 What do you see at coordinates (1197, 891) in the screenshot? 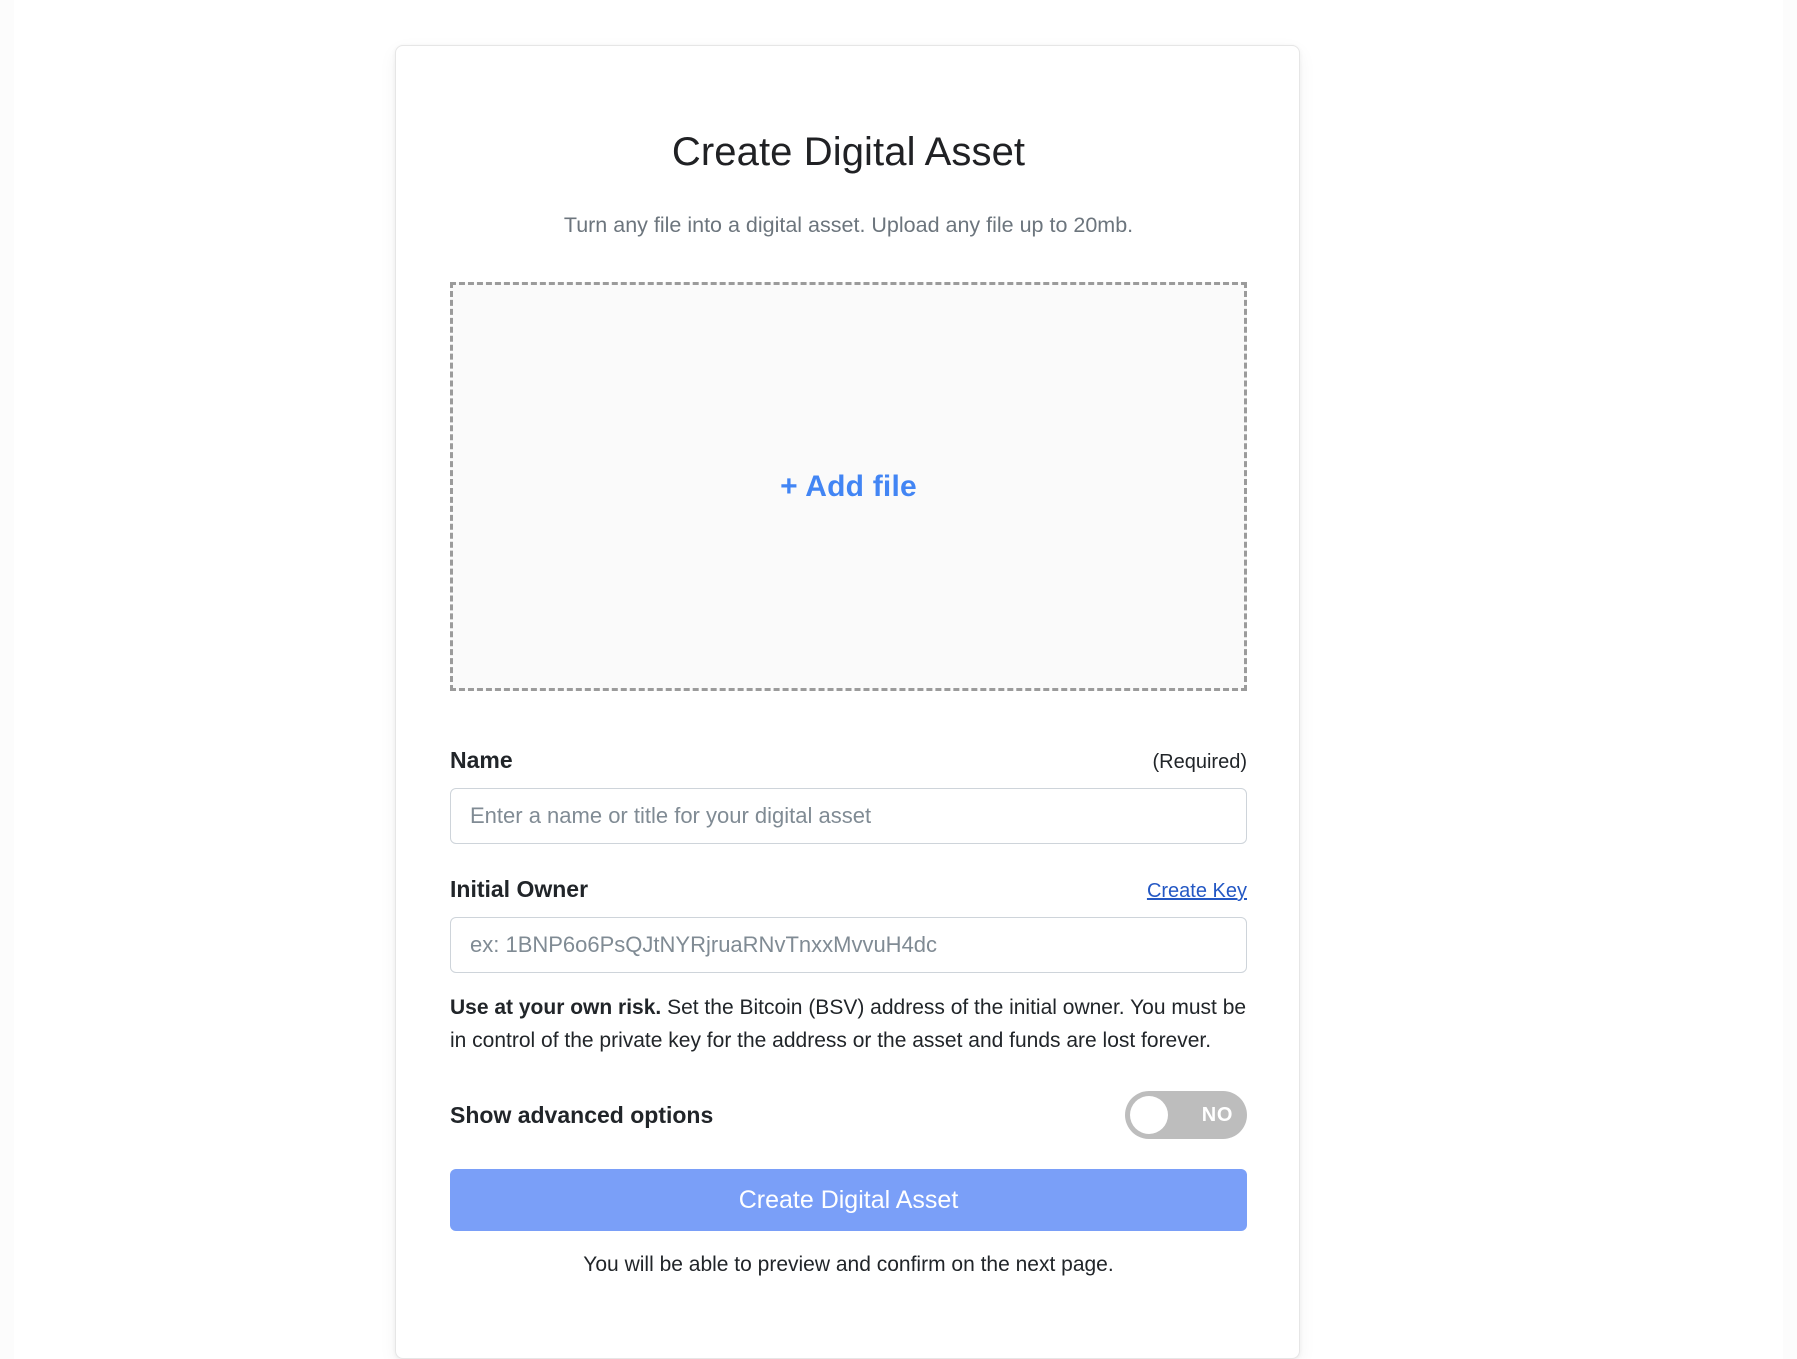
I see `create-key-link: Create Key` at bounding box center [1197, 891].